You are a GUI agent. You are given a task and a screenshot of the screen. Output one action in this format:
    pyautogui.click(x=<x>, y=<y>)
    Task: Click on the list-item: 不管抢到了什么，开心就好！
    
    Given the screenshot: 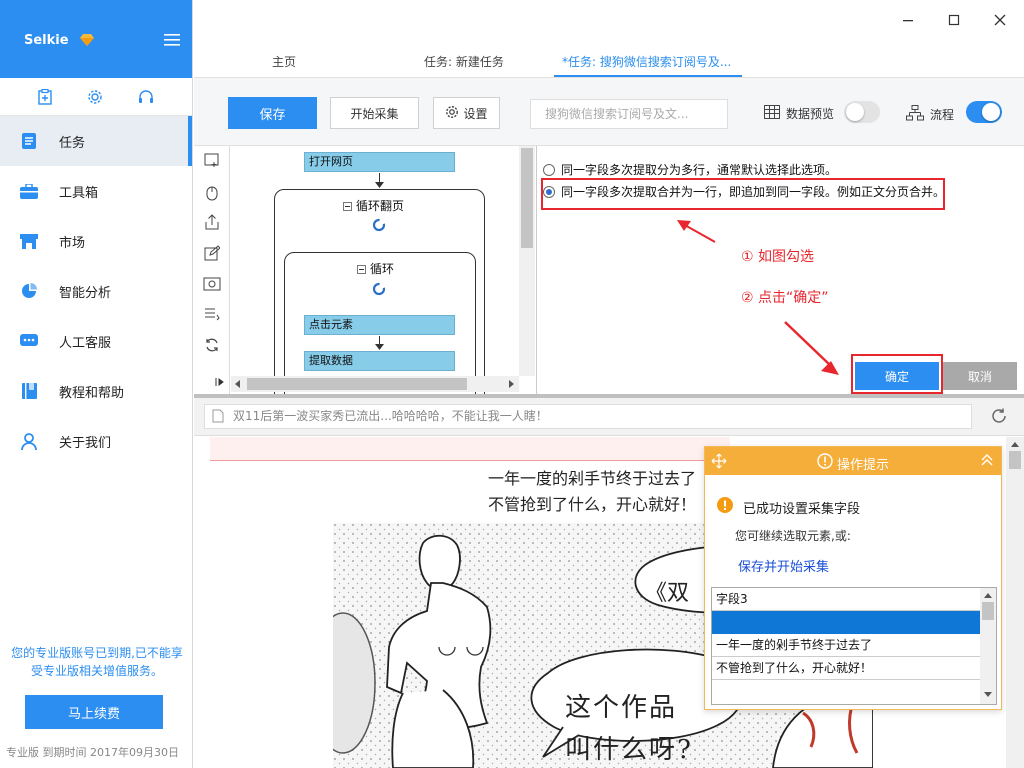 What is the action you would take?
    pyautogui.click(x=846, y=668)
    